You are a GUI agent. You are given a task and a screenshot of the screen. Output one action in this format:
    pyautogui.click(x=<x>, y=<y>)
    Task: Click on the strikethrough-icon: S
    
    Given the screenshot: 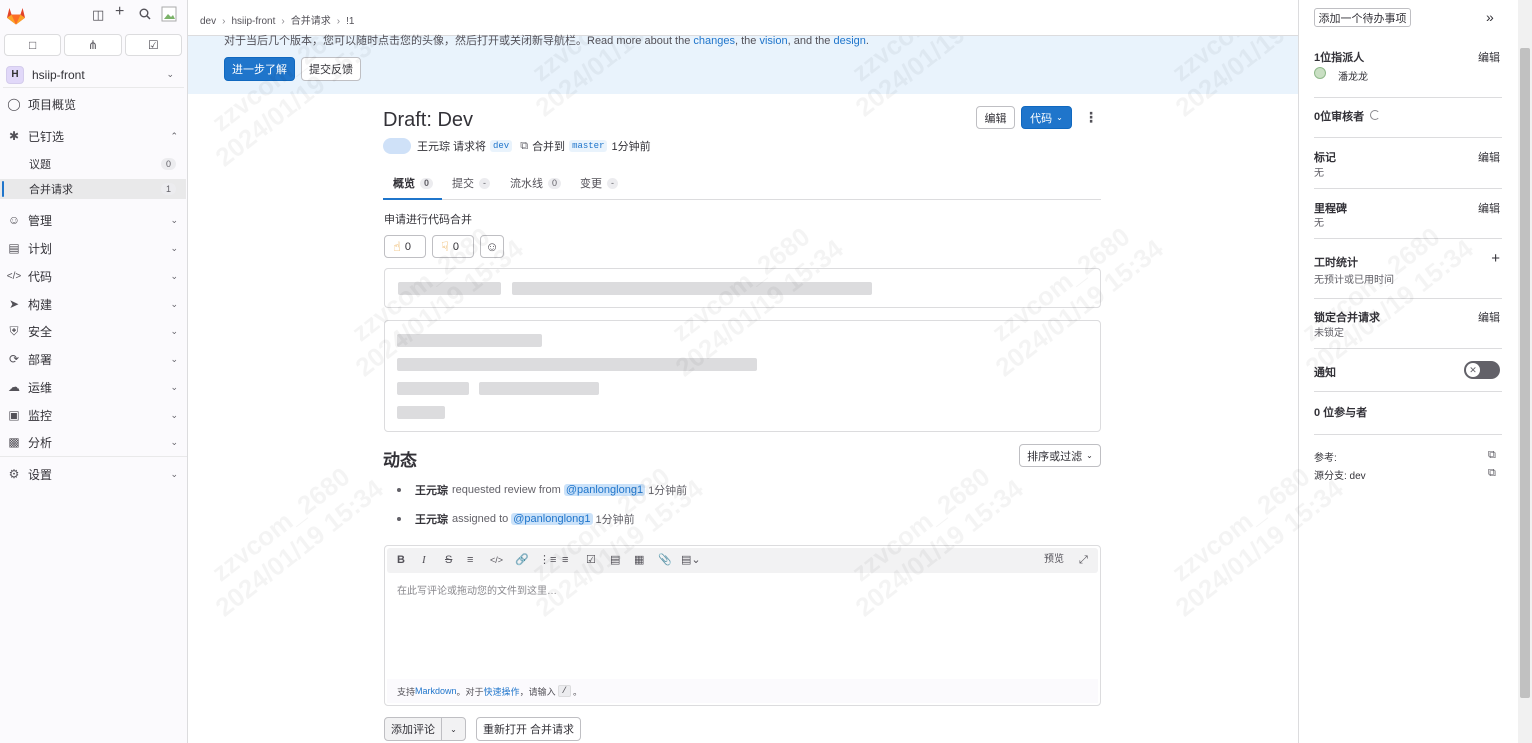 What is the action you would take?
    pyautogui.click(x=448, y=560)
    